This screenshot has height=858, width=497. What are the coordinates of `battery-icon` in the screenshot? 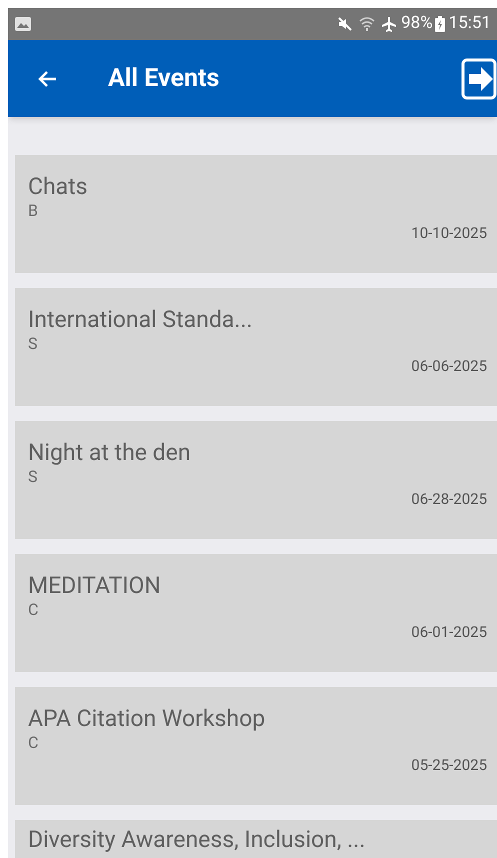 It's located at (439, 24).